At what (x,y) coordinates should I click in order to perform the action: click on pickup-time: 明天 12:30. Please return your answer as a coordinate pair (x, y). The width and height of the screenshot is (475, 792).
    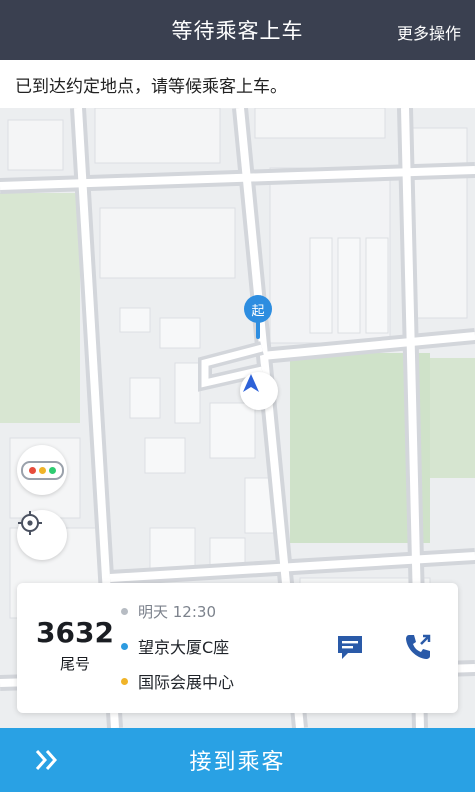
    Looking at the image, I should click on (177, 611).